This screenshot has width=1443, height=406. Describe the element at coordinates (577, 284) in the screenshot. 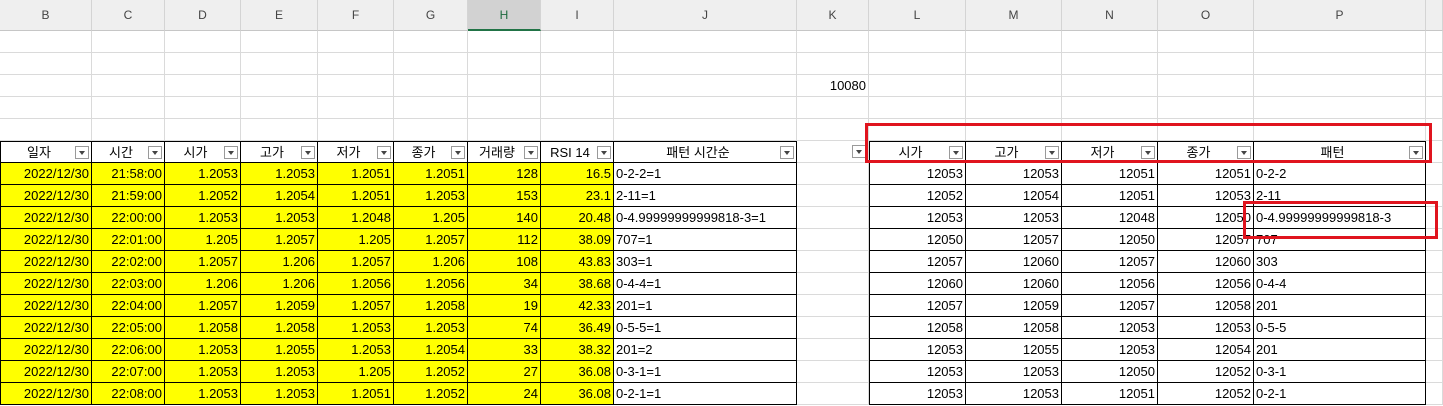

I see `table-cell: 38.68` at that location.